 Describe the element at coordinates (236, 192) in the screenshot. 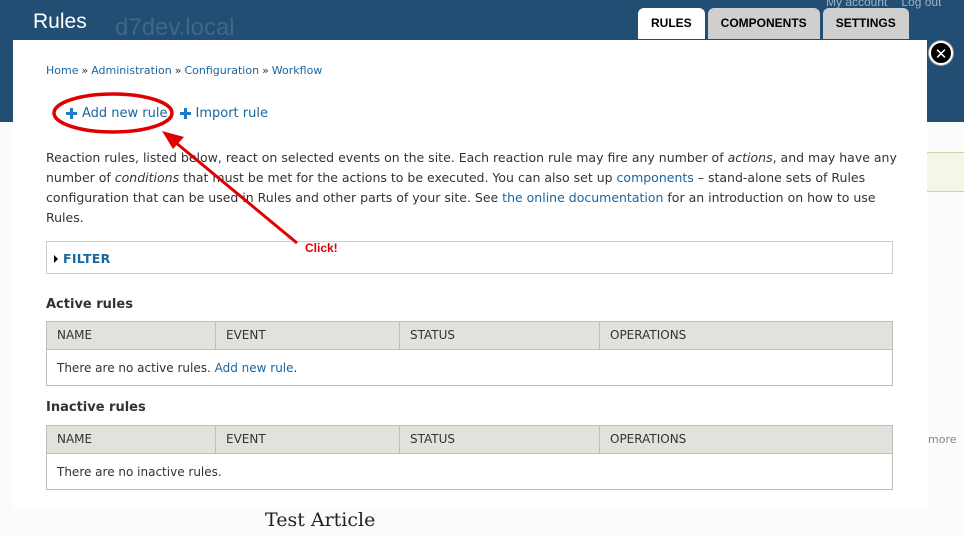

I see `annotation-arrow` at that location.